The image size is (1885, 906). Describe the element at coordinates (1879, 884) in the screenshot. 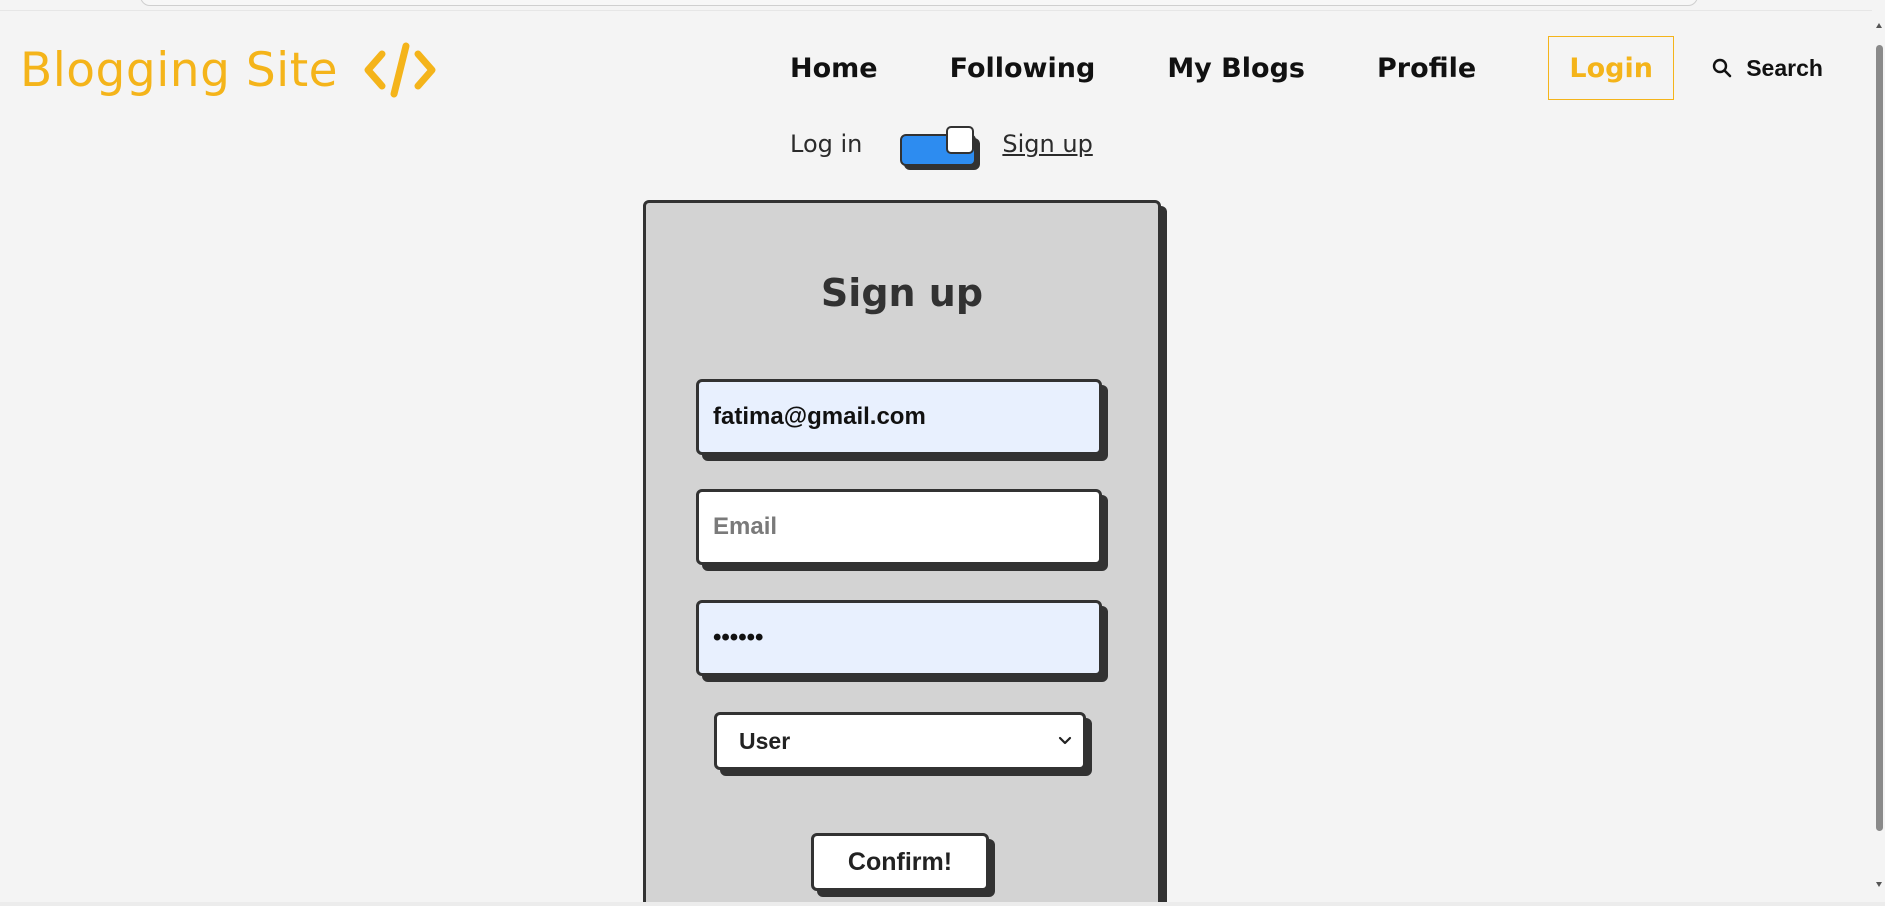

I see `scroll-down-arrow-icon` at that location.